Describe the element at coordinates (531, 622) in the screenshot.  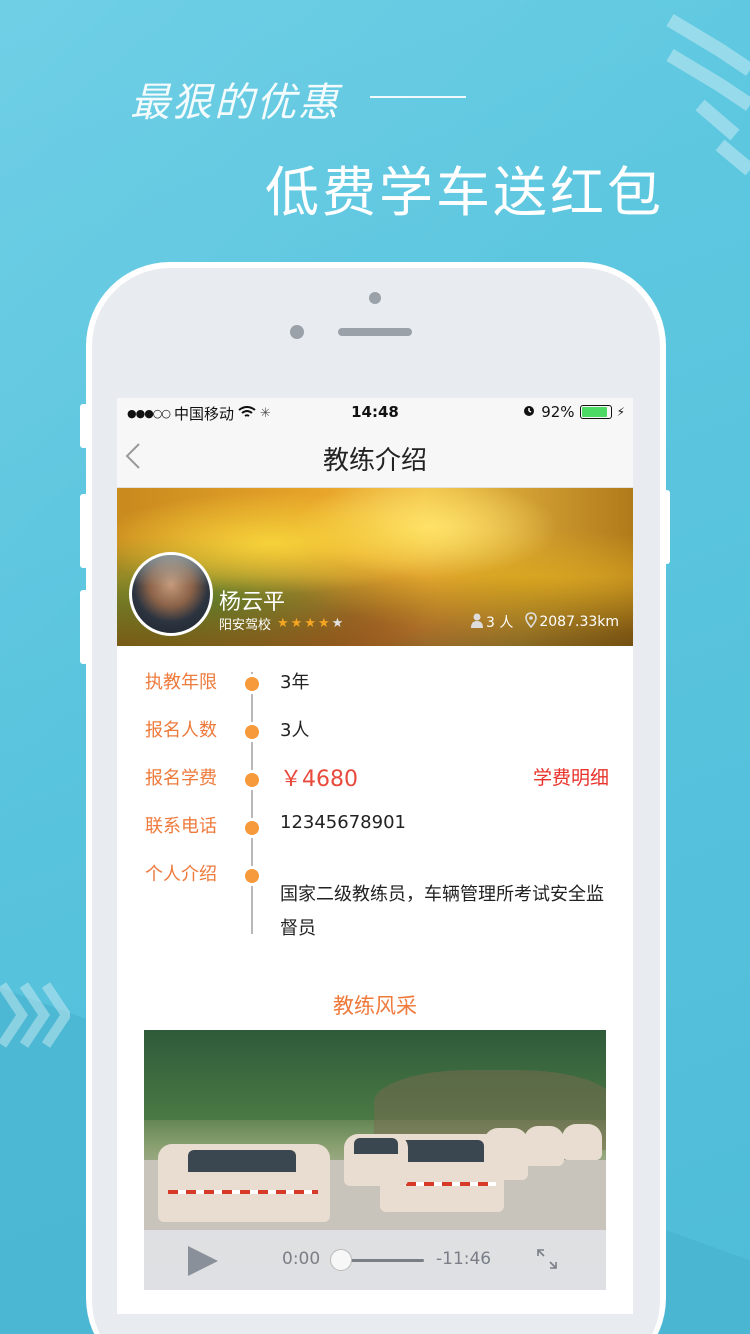
I see `location-pin-icon` at that location.